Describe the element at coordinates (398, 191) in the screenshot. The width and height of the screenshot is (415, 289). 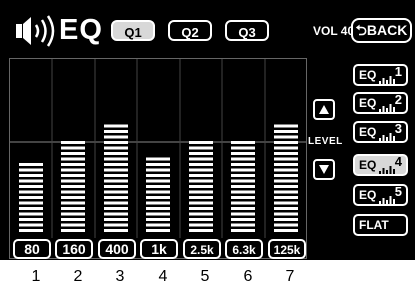
I see `preset-number: 5` at that location.